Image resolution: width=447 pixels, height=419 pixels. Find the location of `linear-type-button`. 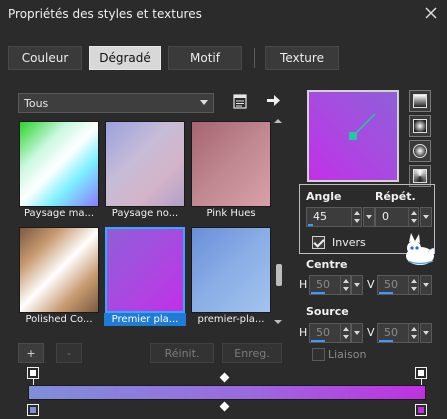

linear-type-button is located at coordinates (420, 101).